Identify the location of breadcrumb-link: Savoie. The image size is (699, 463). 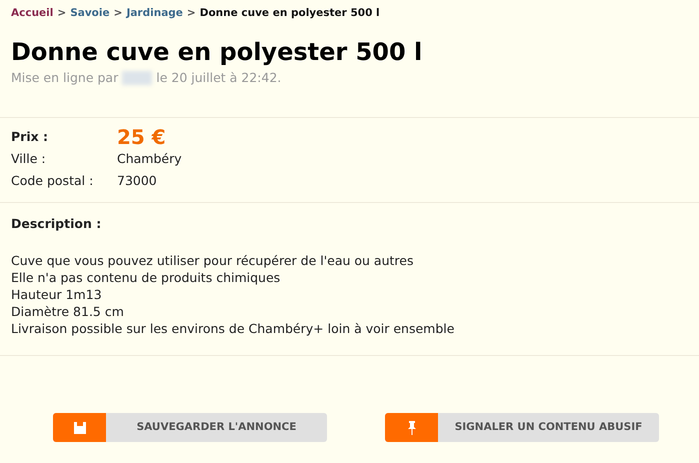
(90, 13).